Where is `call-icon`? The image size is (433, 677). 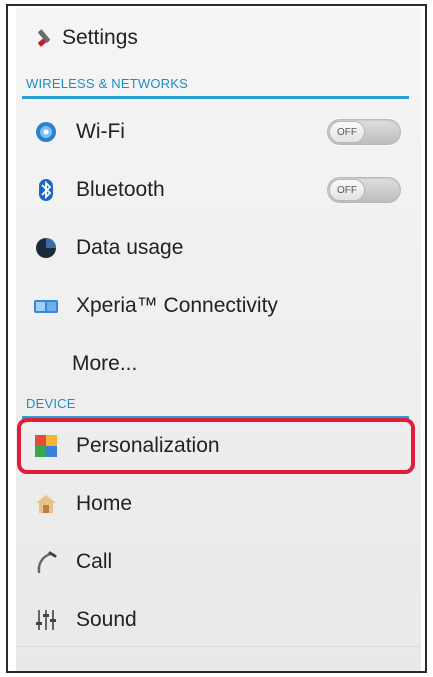
call-icon is located at coordinates (46, 562).